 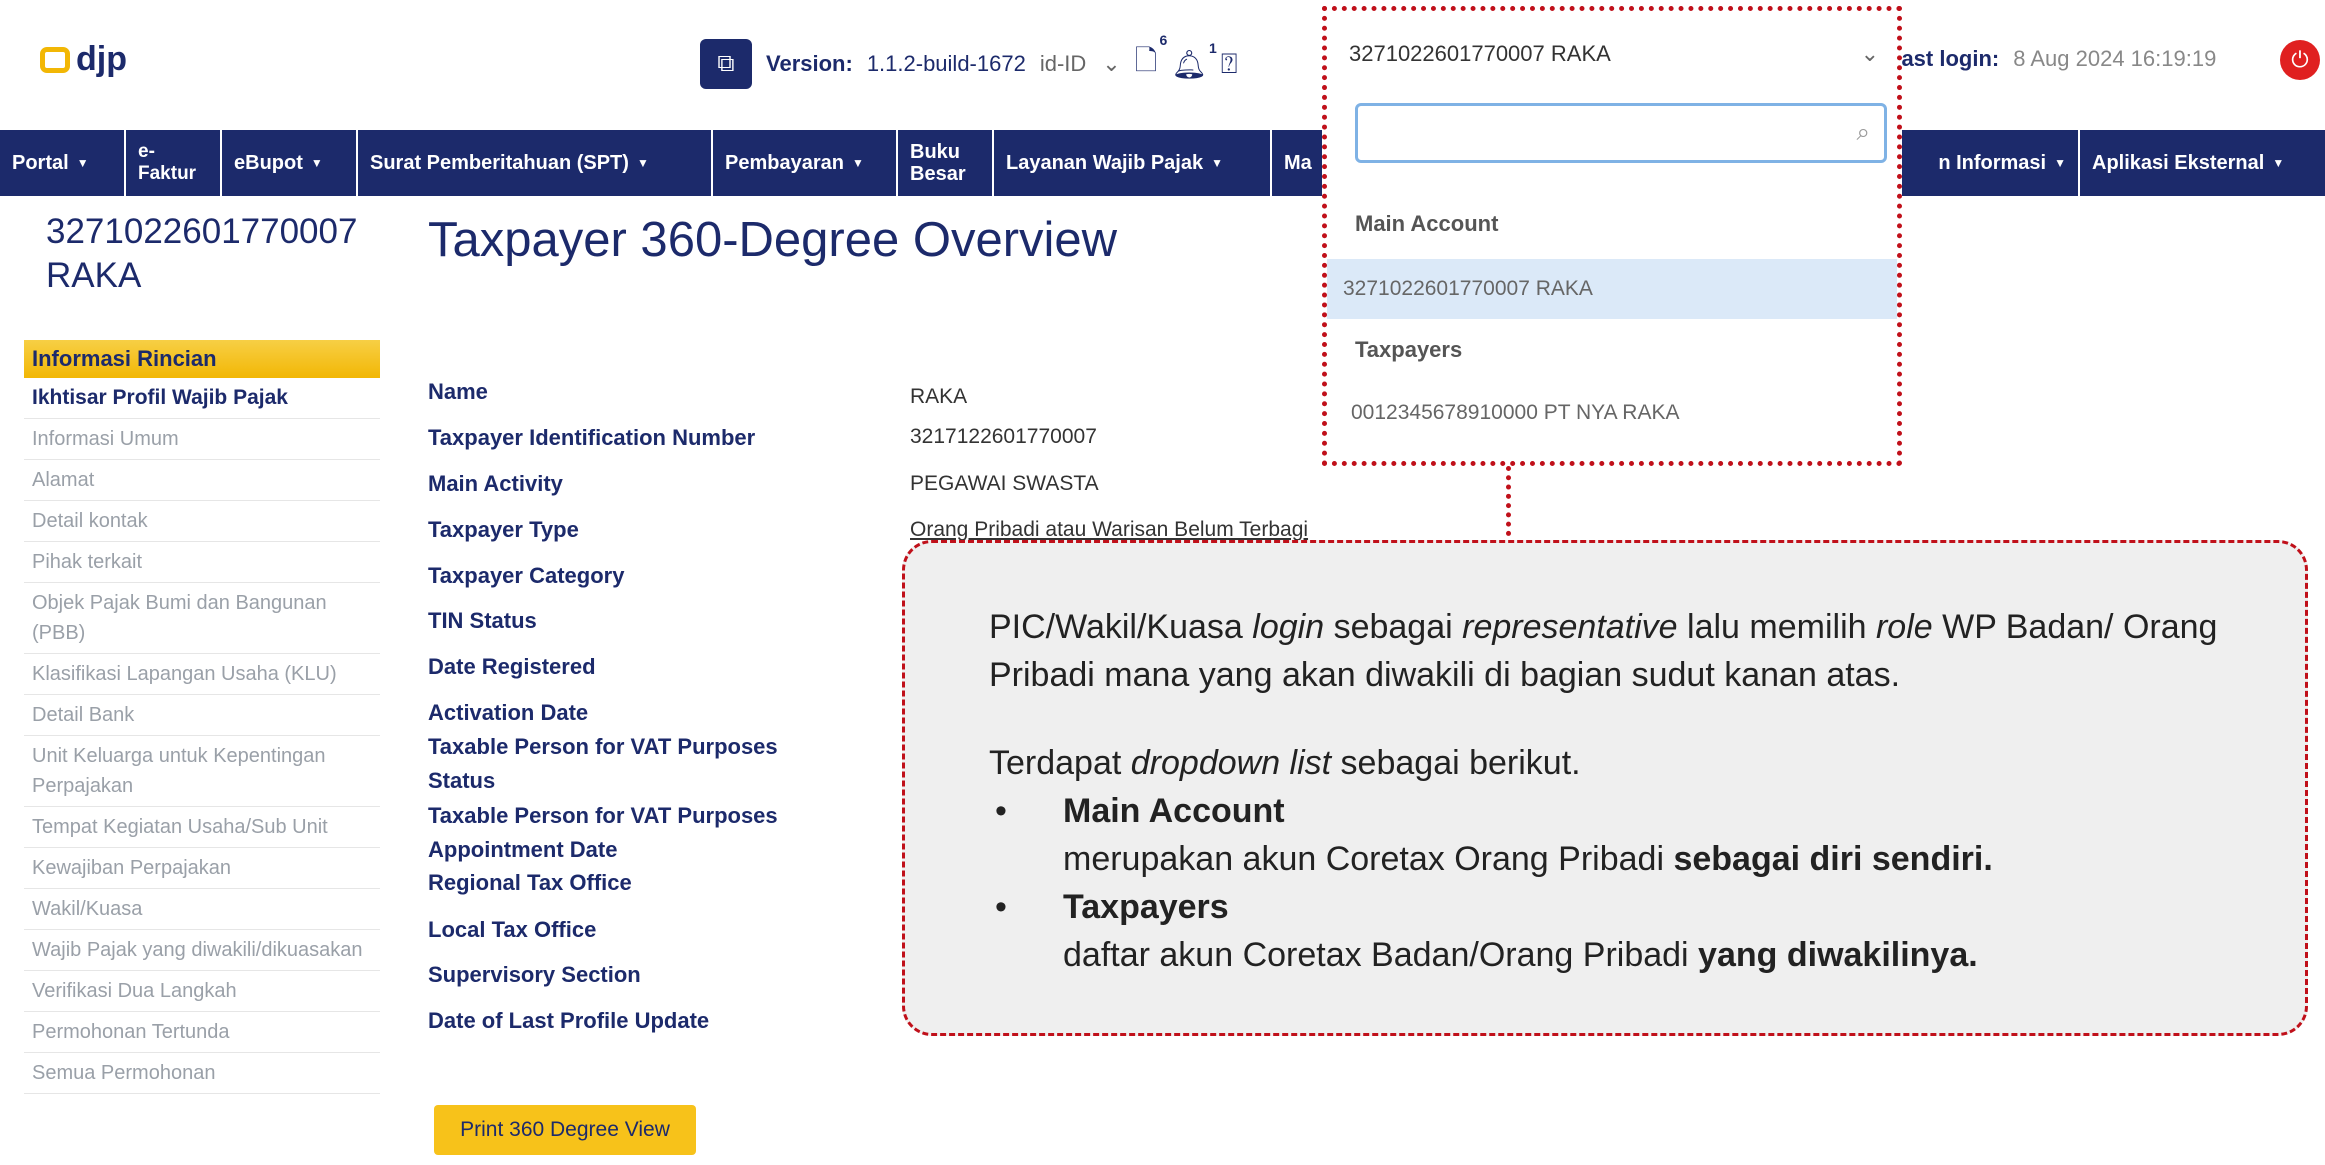 I want to click on nav-ebupot: eBupot ▼, so click(x=290, y=163).